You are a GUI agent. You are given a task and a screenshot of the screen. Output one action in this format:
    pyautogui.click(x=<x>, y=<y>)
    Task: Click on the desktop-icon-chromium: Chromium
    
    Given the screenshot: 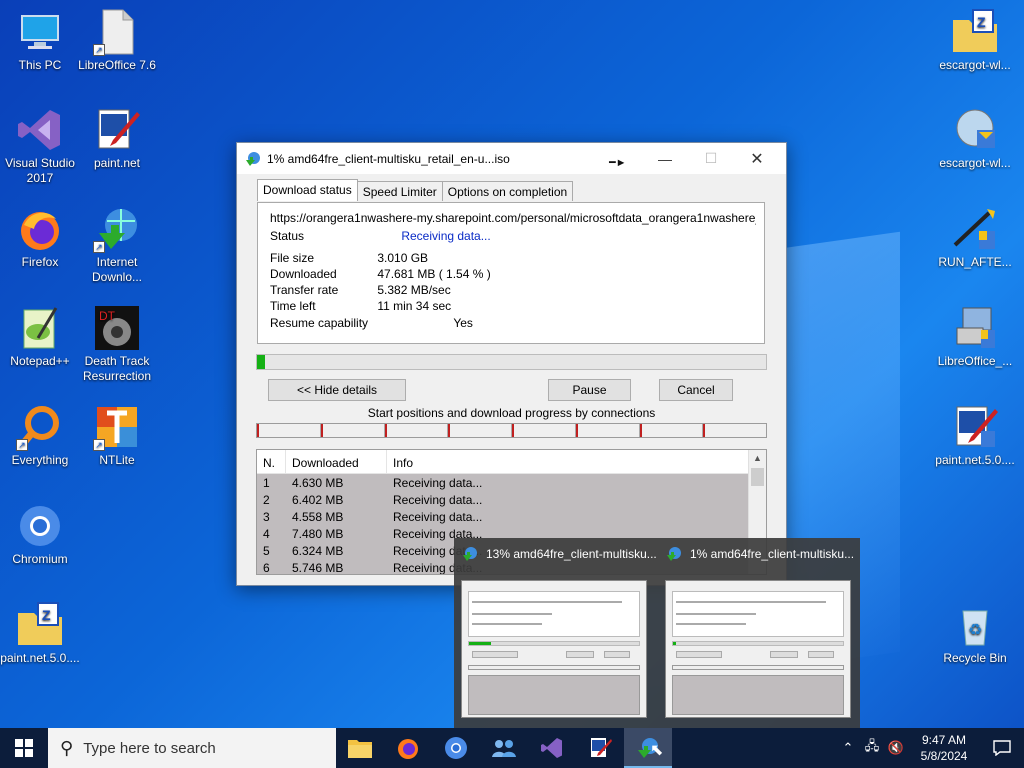 What is the action you would take?
    pyautogui.click(x=40, y=534)
    